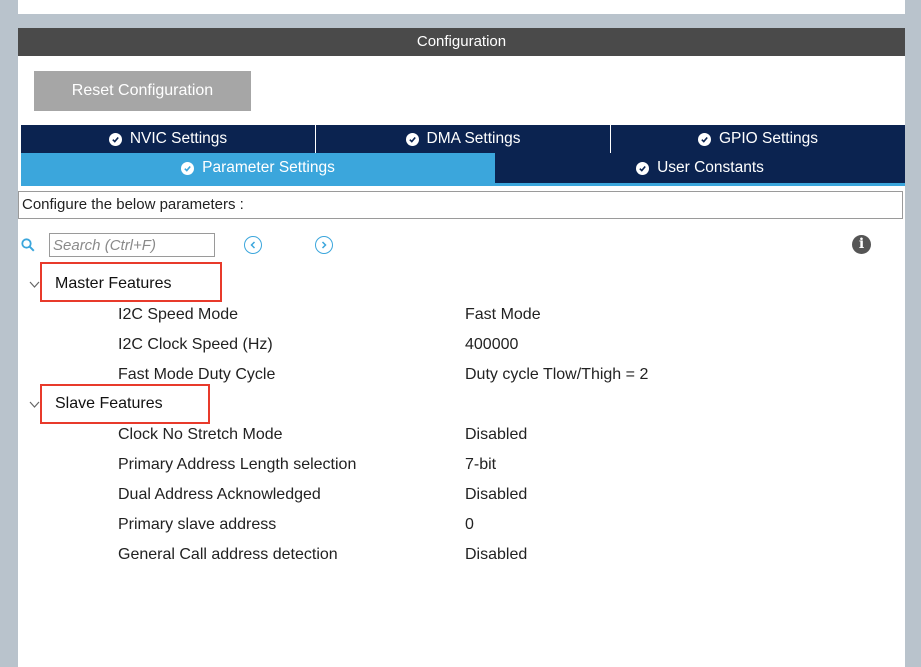 This screenshot has width=921, height=667. What do you see at coordinates (461, 42) in the screenshot?
I see `window-title: Configuration` at bounding box center [461, 42].